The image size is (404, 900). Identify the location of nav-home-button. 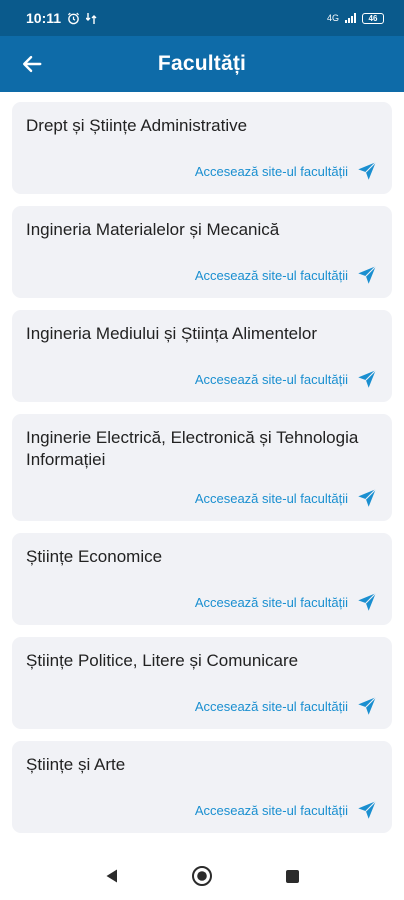
(202, 876).